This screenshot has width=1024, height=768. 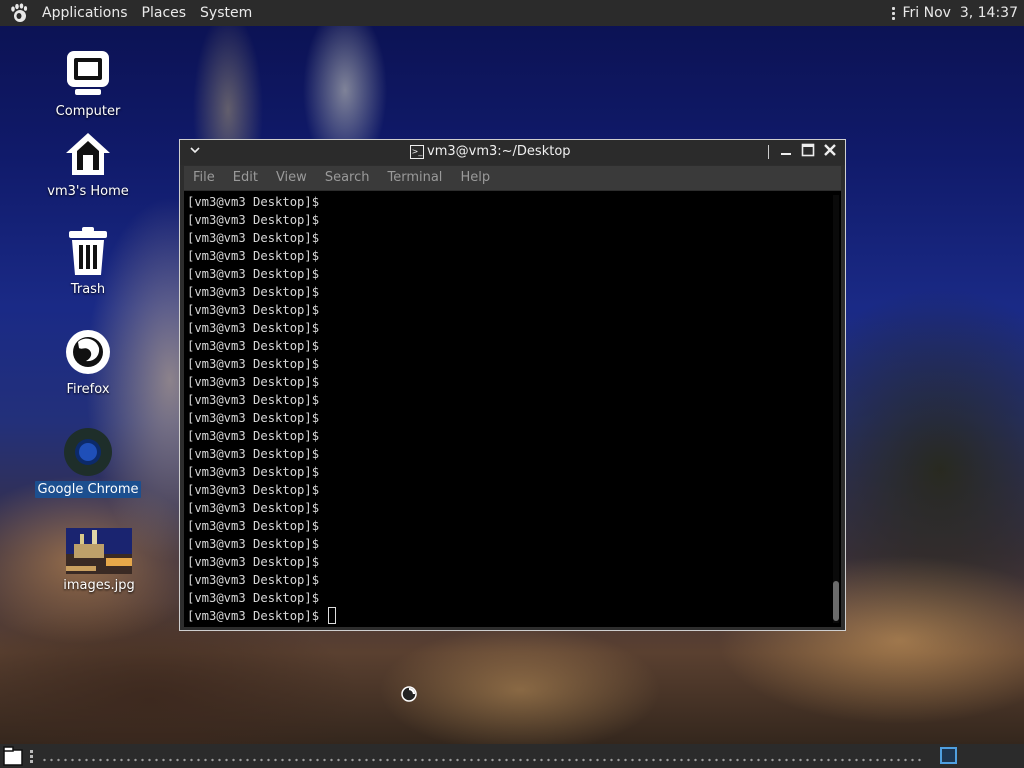 What do you see at coordinates (836, 409) in the screenshot?
I see `terminal-scrollbar` at bounding box center [836, 409].